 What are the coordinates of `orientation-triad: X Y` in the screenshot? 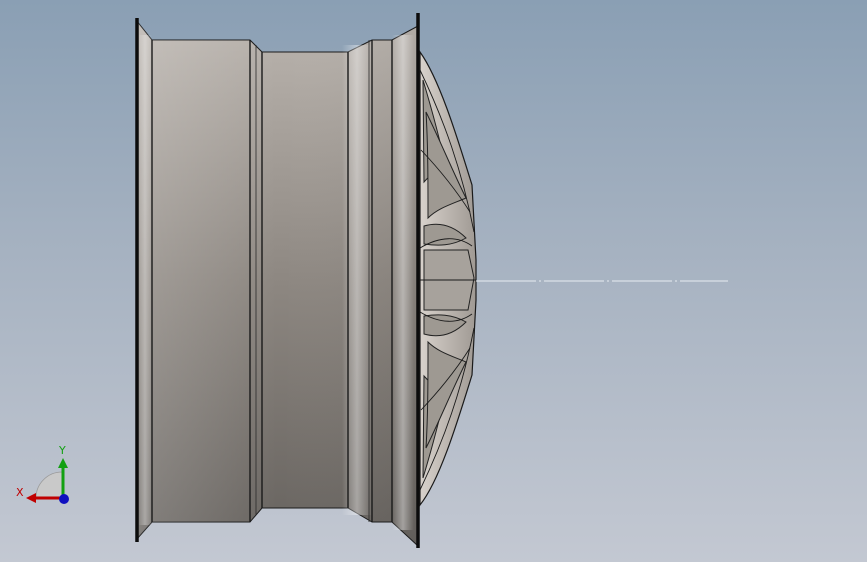 It's located at (45, 475).